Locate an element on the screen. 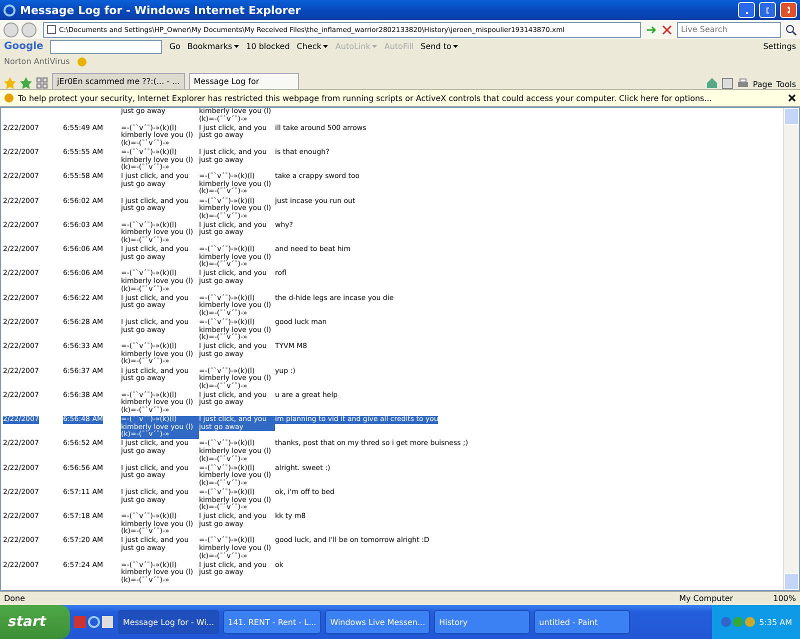 The height and width of the screenshot is (639, 800). scroll-down-button is located at coordinates (791, 581).